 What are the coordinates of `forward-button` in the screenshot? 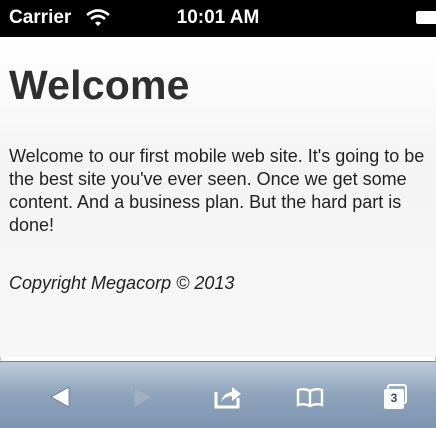 It's located at (143, 397).